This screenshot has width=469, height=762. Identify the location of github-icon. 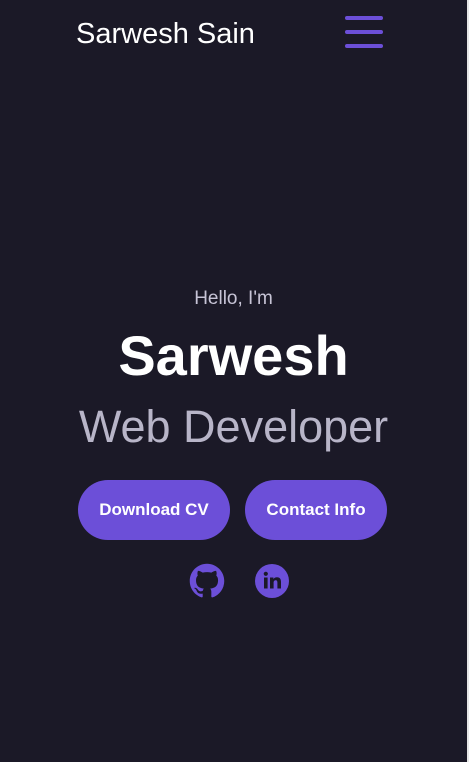
(207, 581).